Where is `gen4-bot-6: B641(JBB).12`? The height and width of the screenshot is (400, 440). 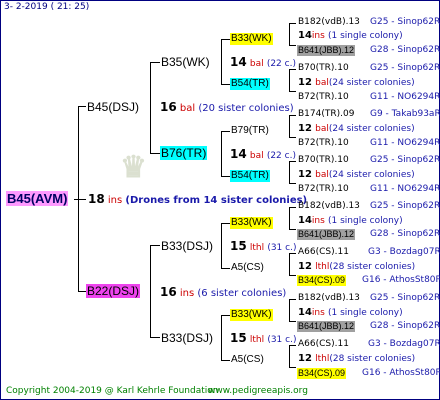 gen4-bot-6: B641(JBB).12 is located at coordinates (326, 326).